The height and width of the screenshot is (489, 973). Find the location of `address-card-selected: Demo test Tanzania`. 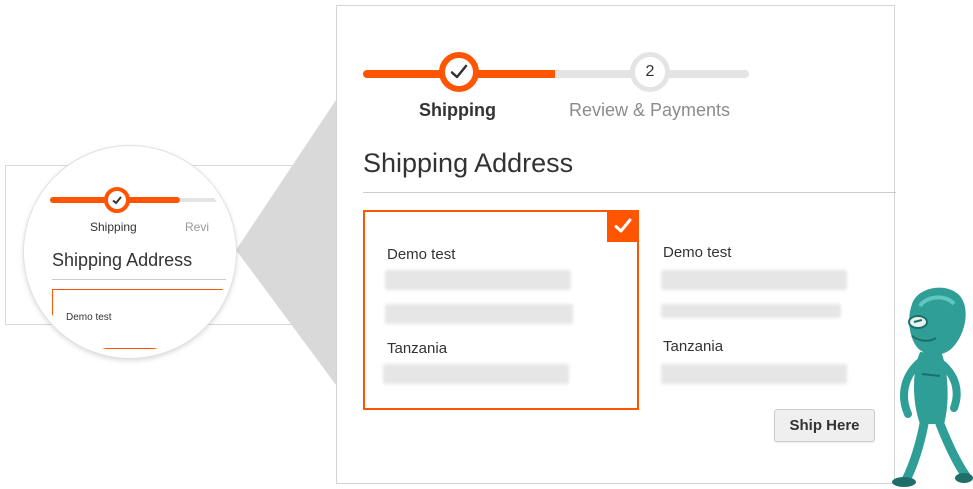

address-card-selected: Demo test Tanzania is located at coordinates (501, 310).